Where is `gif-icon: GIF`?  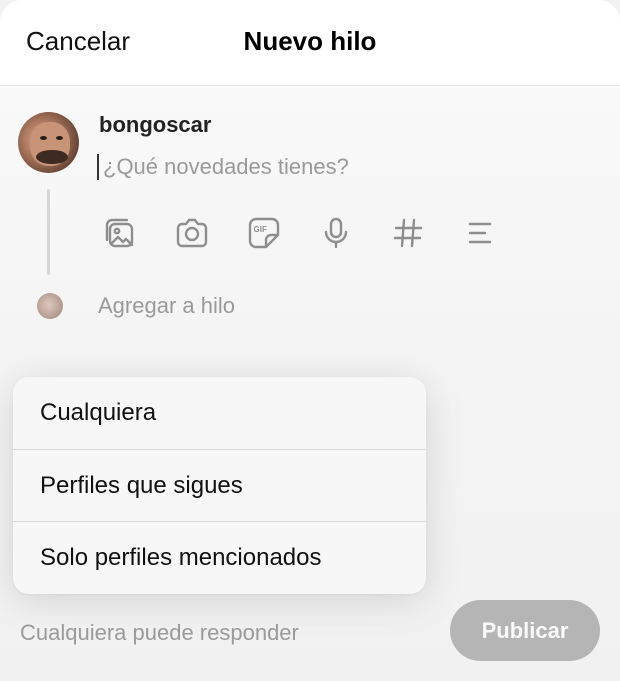
gif-icon: GIF is located at coordinates (264, 233).